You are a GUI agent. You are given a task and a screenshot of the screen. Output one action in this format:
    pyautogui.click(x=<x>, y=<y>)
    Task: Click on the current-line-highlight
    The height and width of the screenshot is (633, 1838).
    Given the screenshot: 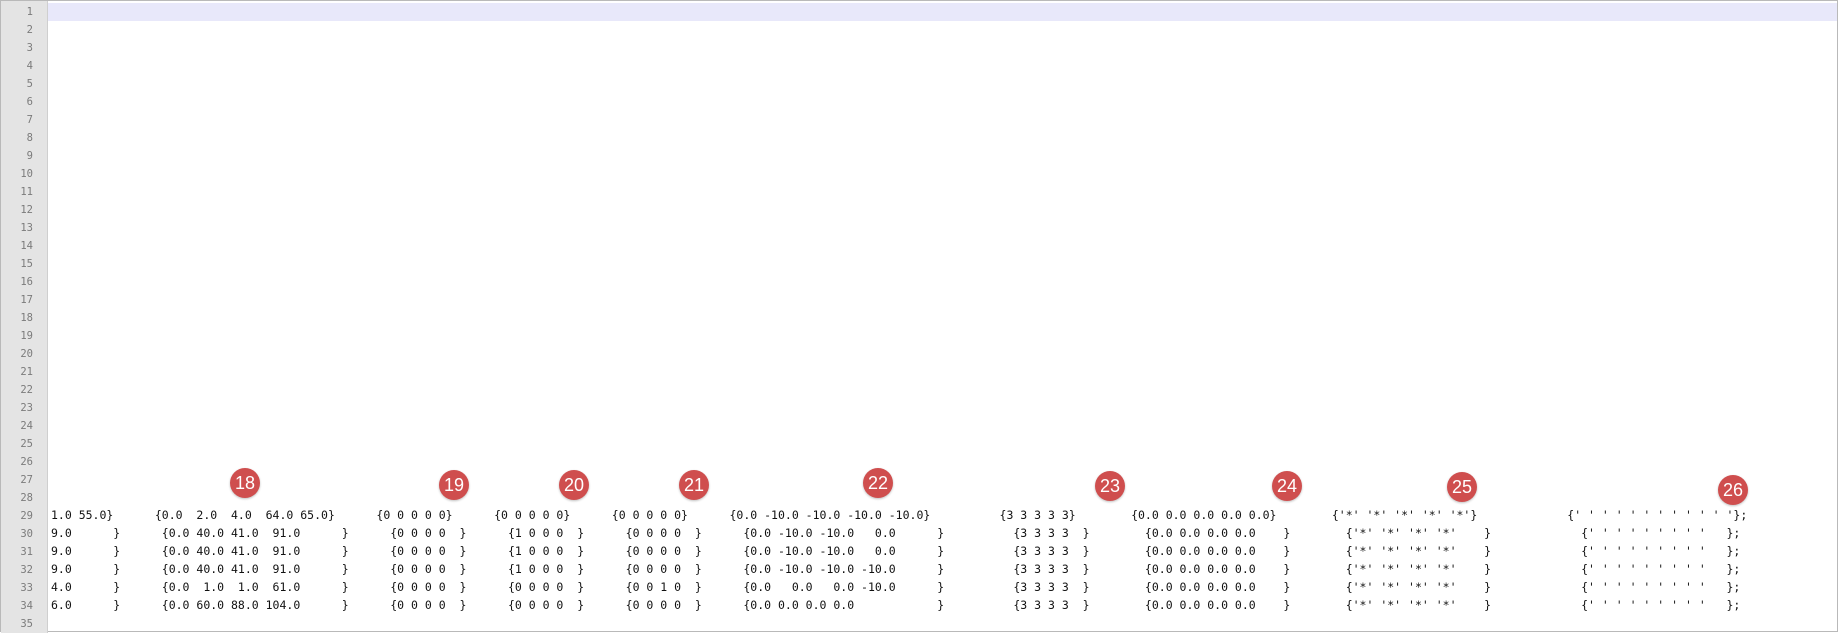 What is the action you would take?
    pyautogui.click(x=942, y=12)
    